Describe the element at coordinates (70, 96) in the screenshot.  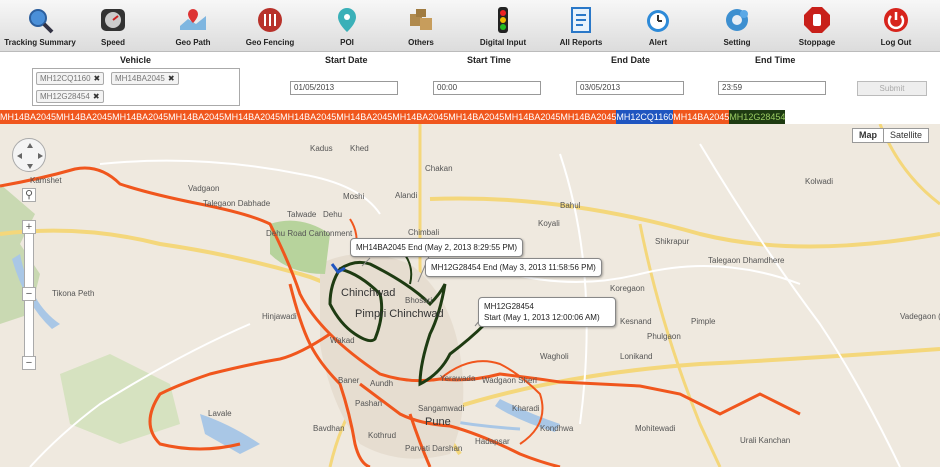
I see `vehicle-chip: MH12G28454 ✖` at that location.